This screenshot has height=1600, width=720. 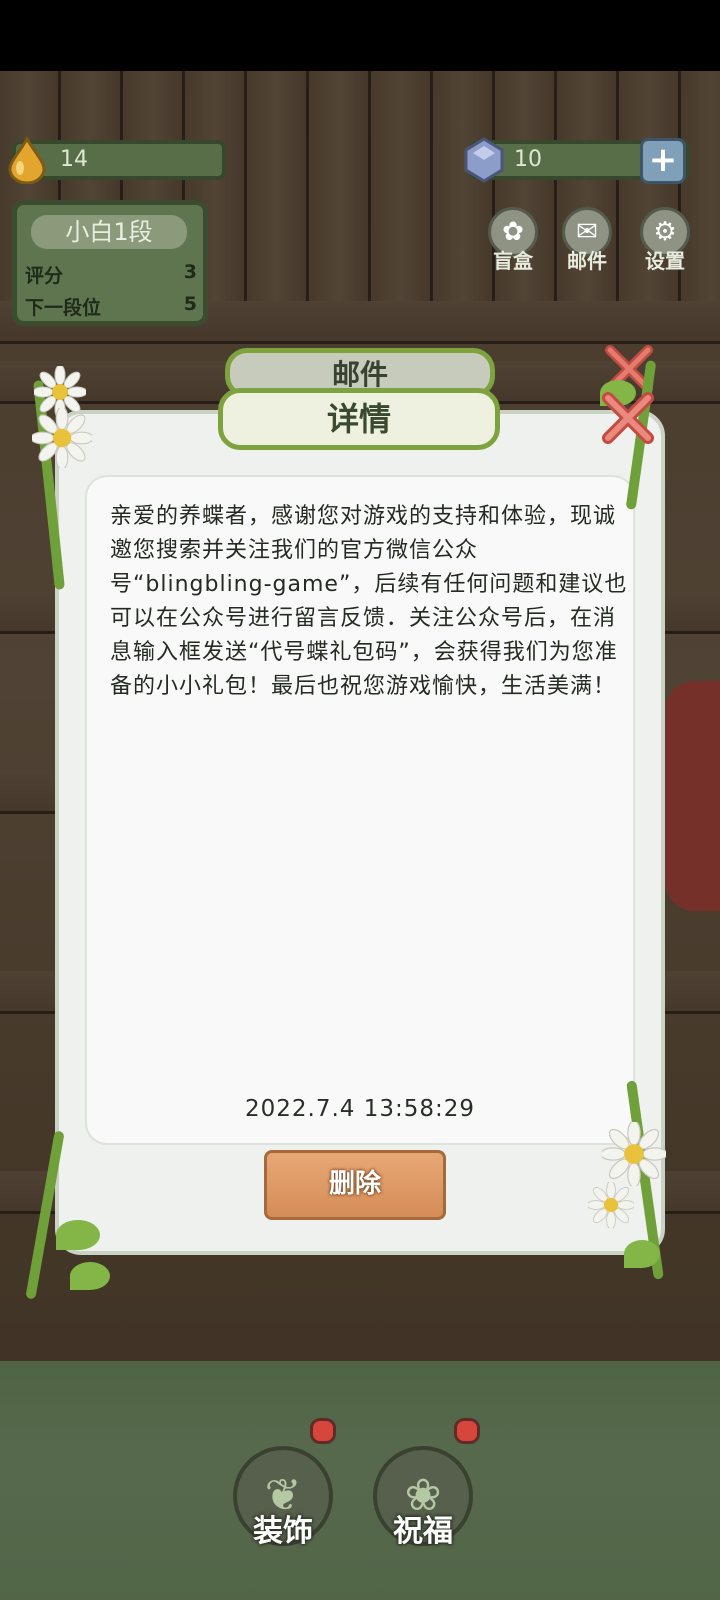 What do you see at coordinates (628, 418) in the screenshot?
I see `close-icon` at bounding box center [628, 418].